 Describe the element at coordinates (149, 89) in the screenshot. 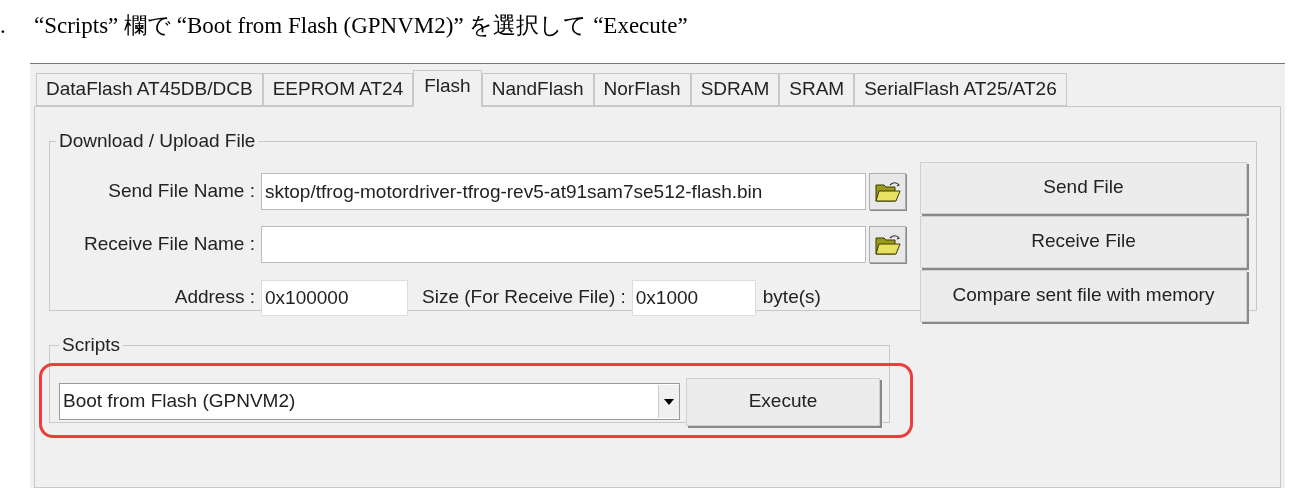

I see `tab: DataFlash AT45DB/DCB` at that location.